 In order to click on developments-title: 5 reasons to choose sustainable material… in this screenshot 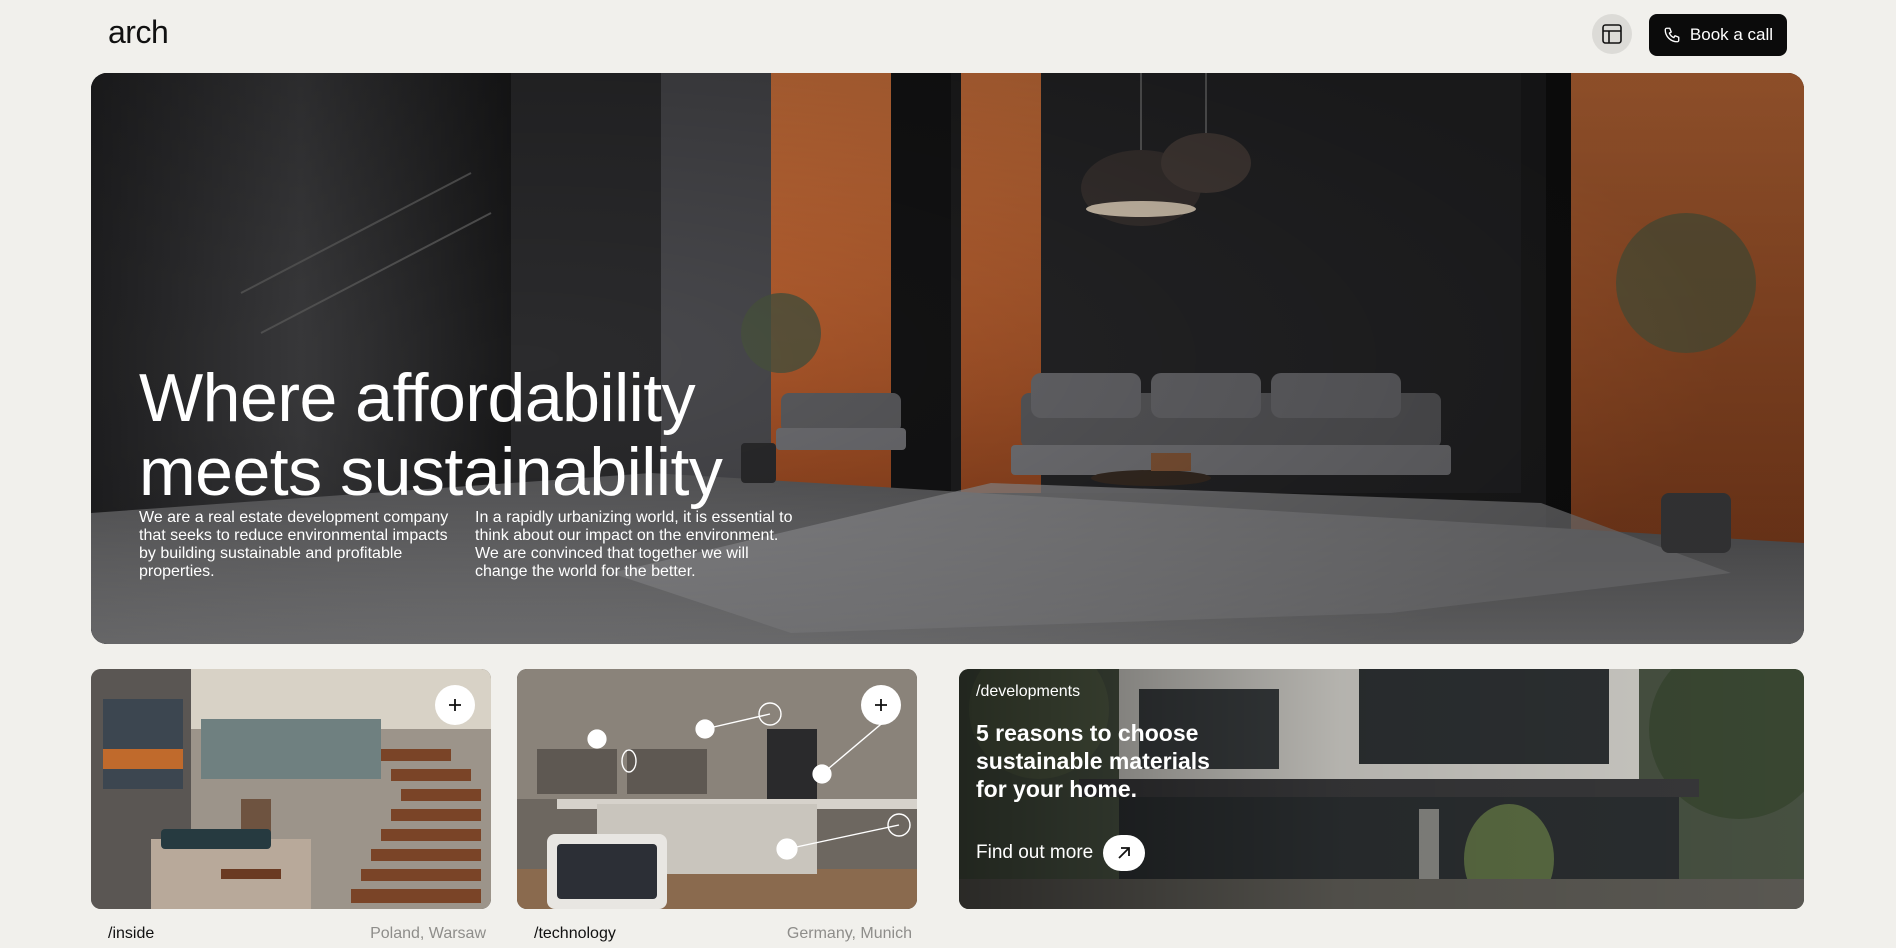, I will do `click(1116, 761)`.